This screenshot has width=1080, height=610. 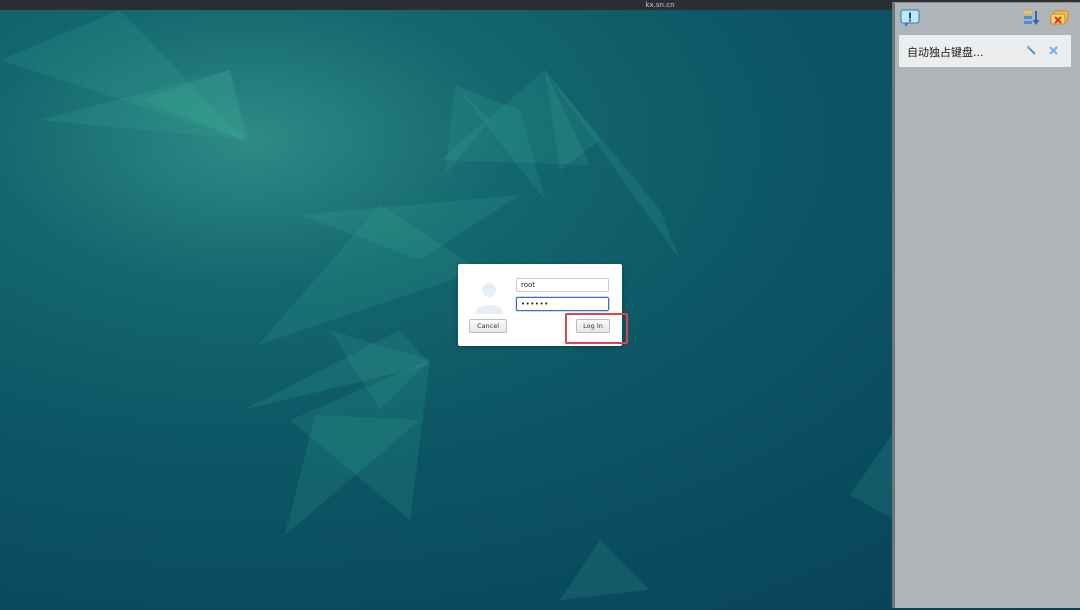 What do you see at coordinates (1060, 18) in the screenshot?
I see `clear-all-icon` at bounding box center [1060, 18].